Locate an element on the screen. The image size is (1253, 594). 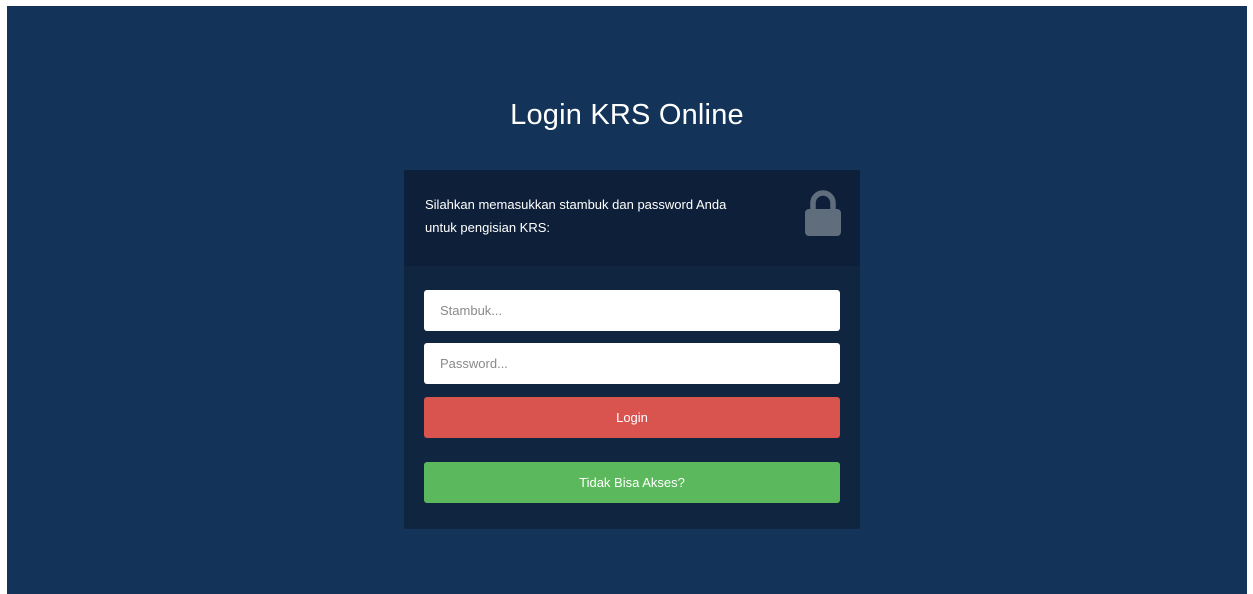
page-title: Login KRS Online is located at coordinates (627, 115).